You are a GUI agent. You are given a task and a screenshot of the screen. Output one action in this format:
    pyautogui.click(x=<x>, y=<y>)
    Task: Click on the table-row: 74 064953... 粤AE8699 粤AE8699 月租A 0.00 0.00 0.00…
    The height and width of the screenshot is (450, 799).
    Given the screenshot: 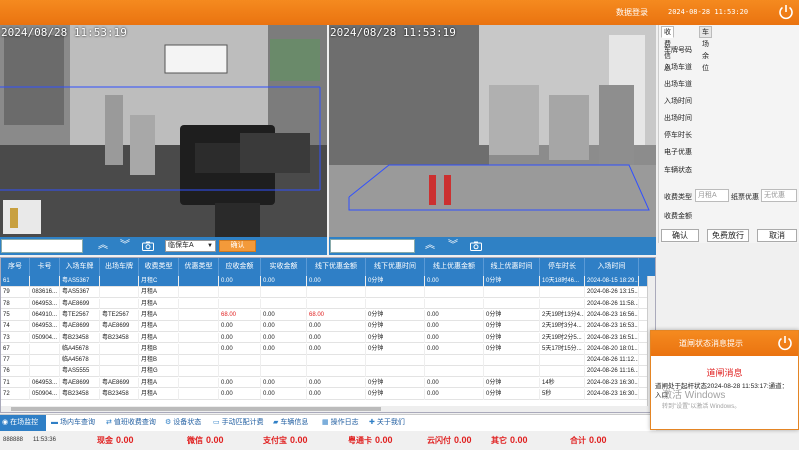 What is the action you would take?
    pyautogui.click(x=325, y=326)
    